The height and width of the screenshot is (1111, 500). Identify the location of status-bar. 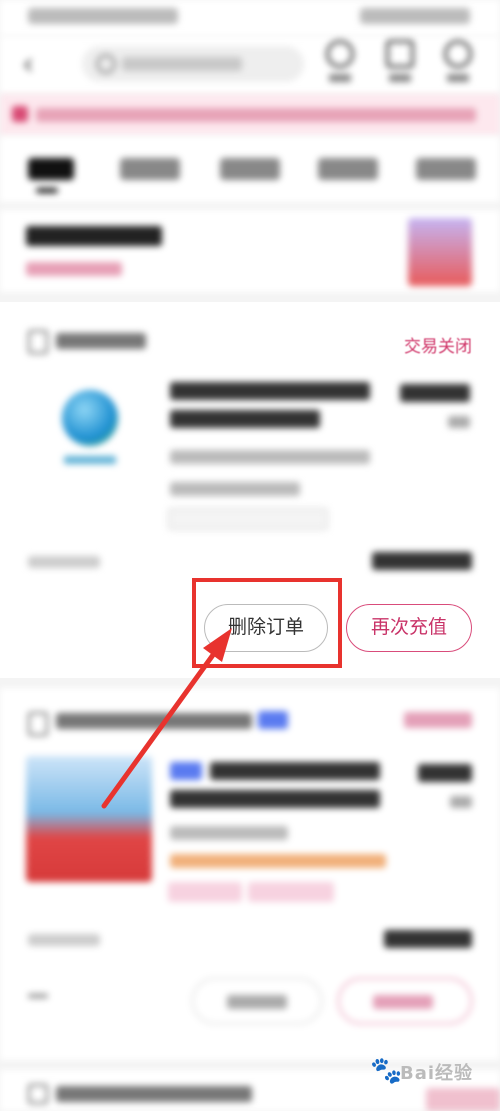
(250, 18).